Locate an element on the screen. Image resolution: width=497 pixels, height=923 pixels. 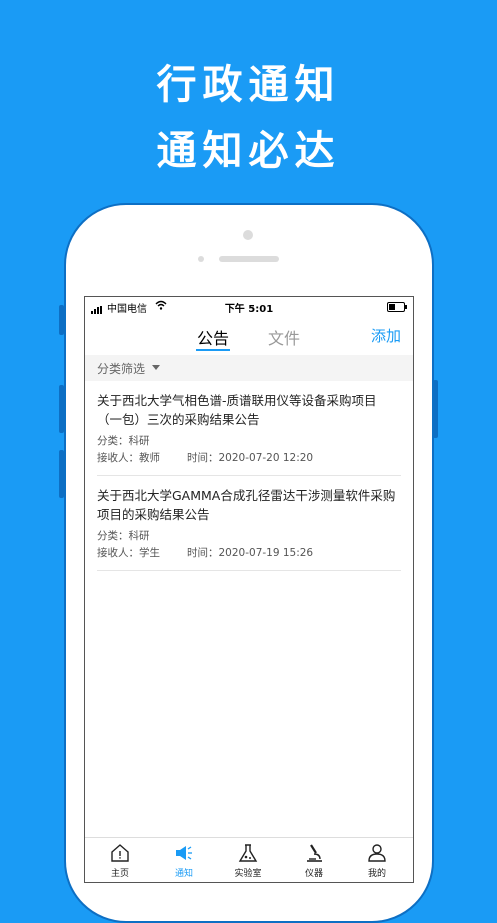
filter-label: 分类筛选 is located at coordinates (121, 369).